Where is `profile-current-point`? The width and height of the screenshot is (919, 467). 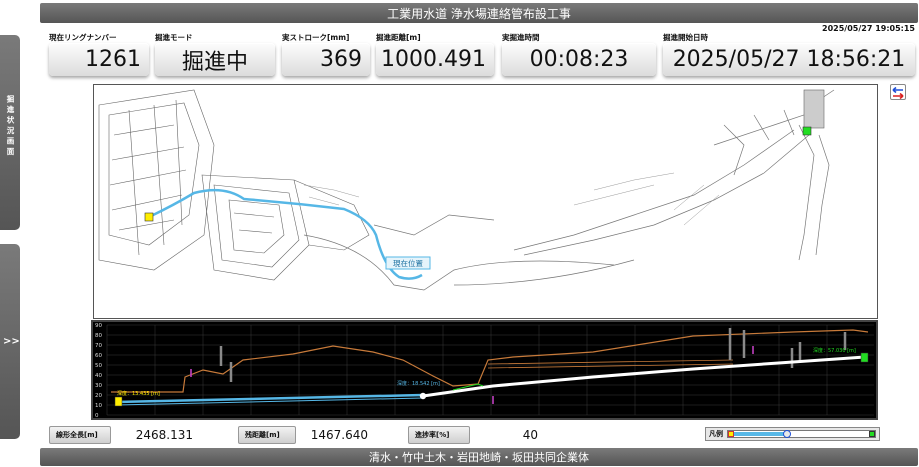 profile-current-point is located at coordinates (423, 396).